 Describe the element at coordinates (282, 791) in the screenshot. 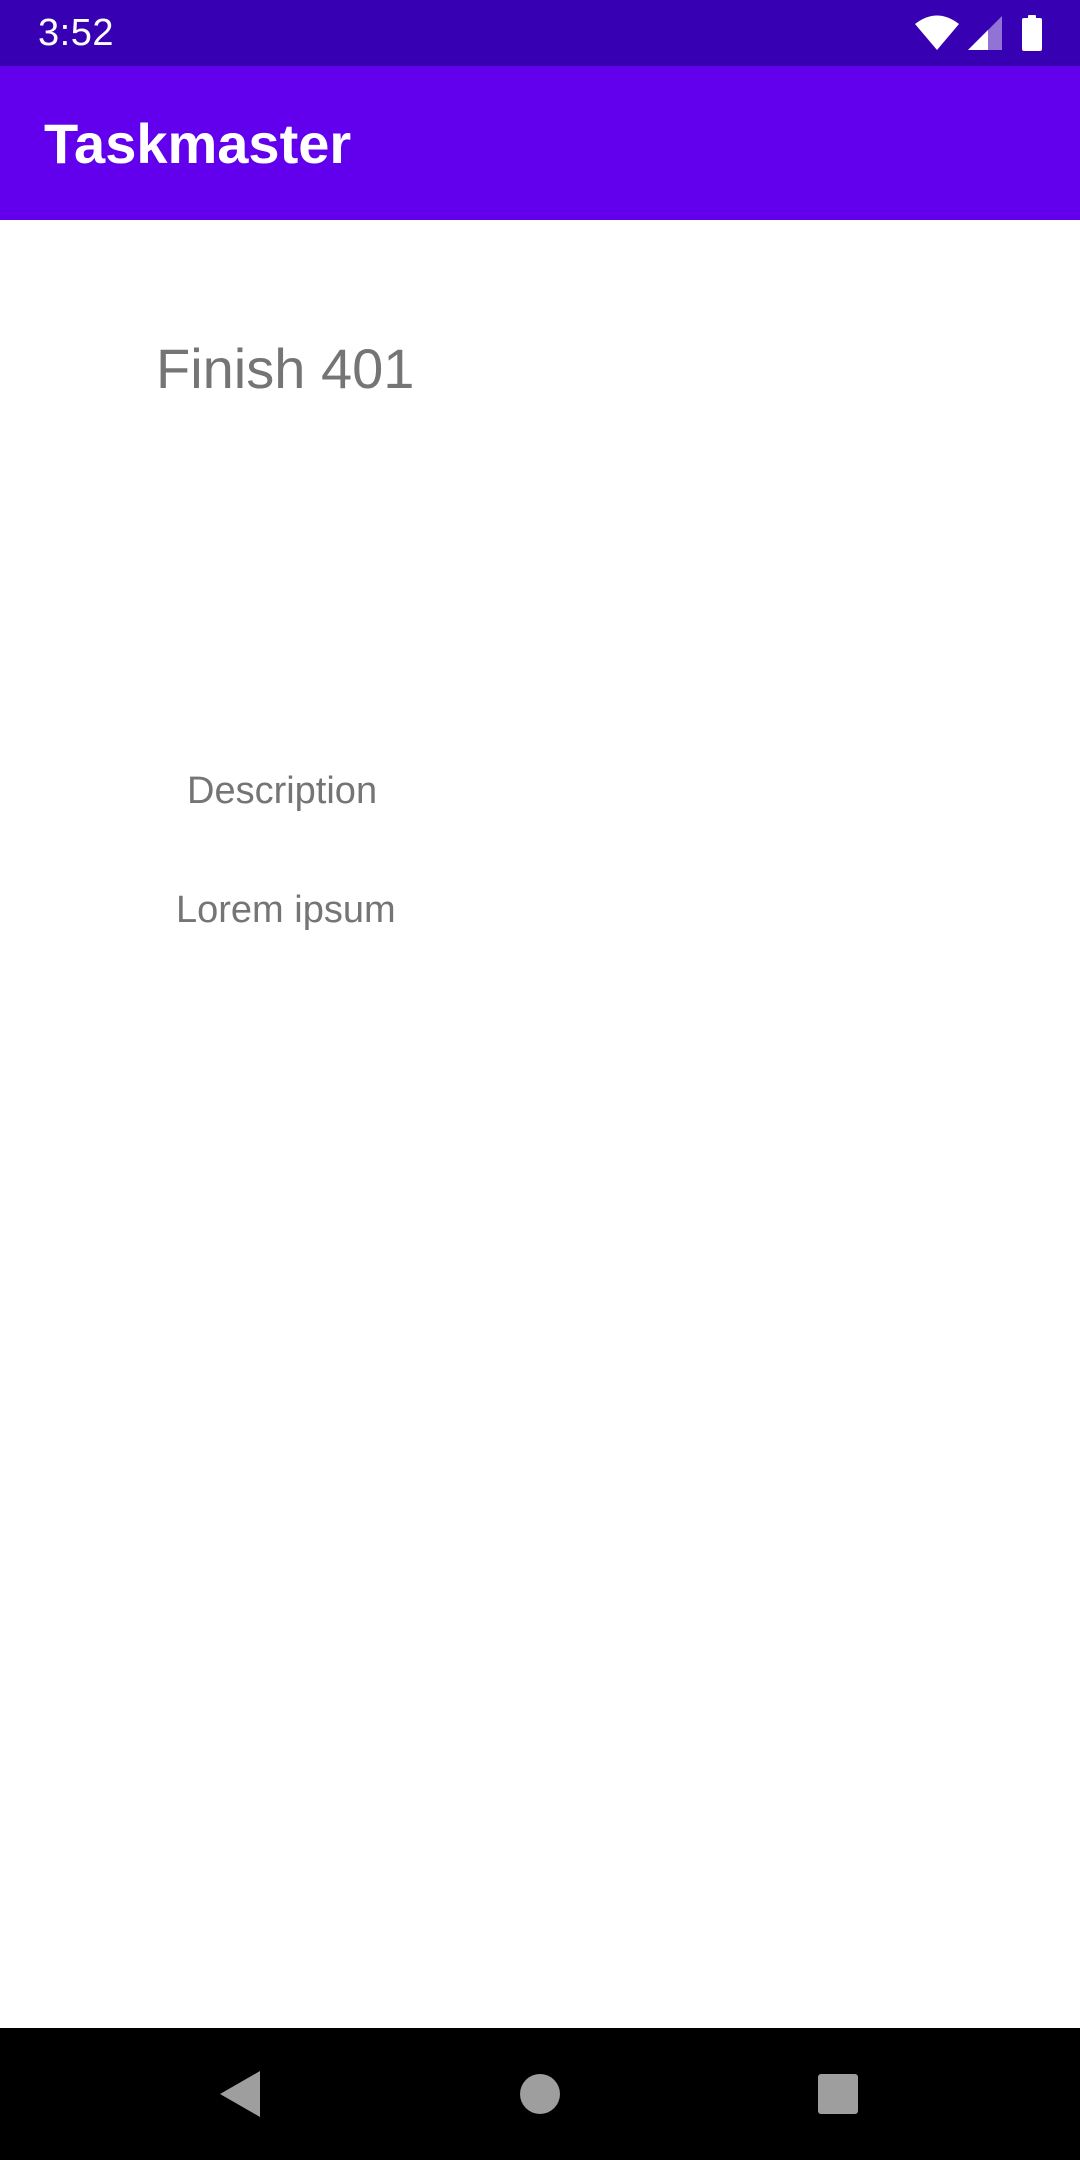

I see `description-label: Description` at that location.